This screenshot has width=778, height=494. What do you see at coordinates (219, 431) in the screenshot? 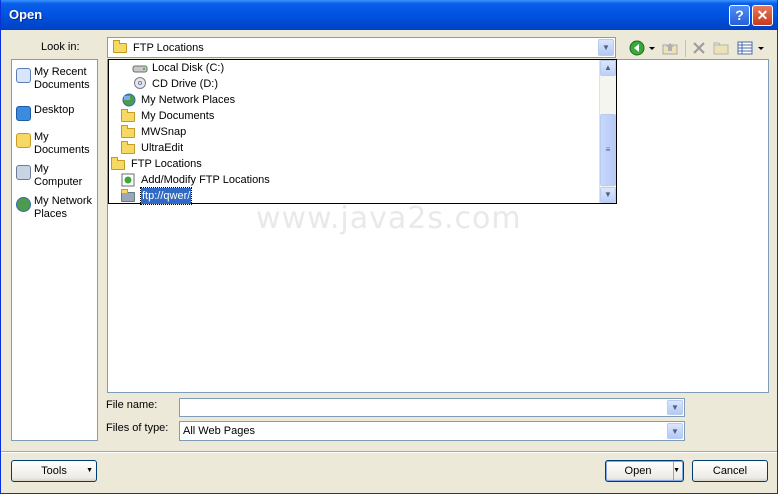
I see `file-type-value: All Web Pages` at bounding box center [219, 431].